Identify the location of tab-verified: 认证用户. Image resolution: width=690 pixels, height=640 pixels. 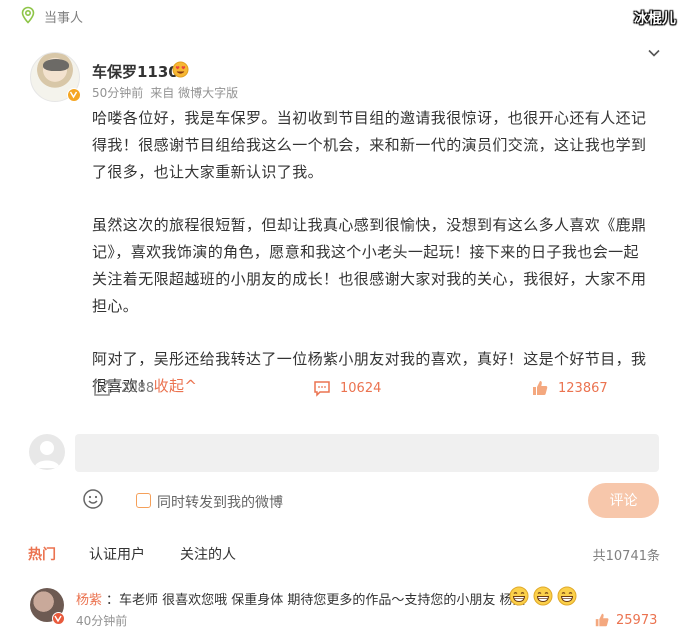
(117, 554).